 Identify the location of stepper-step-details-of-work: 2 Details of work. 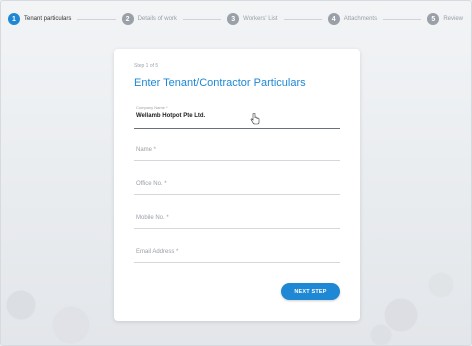
(149, 19).